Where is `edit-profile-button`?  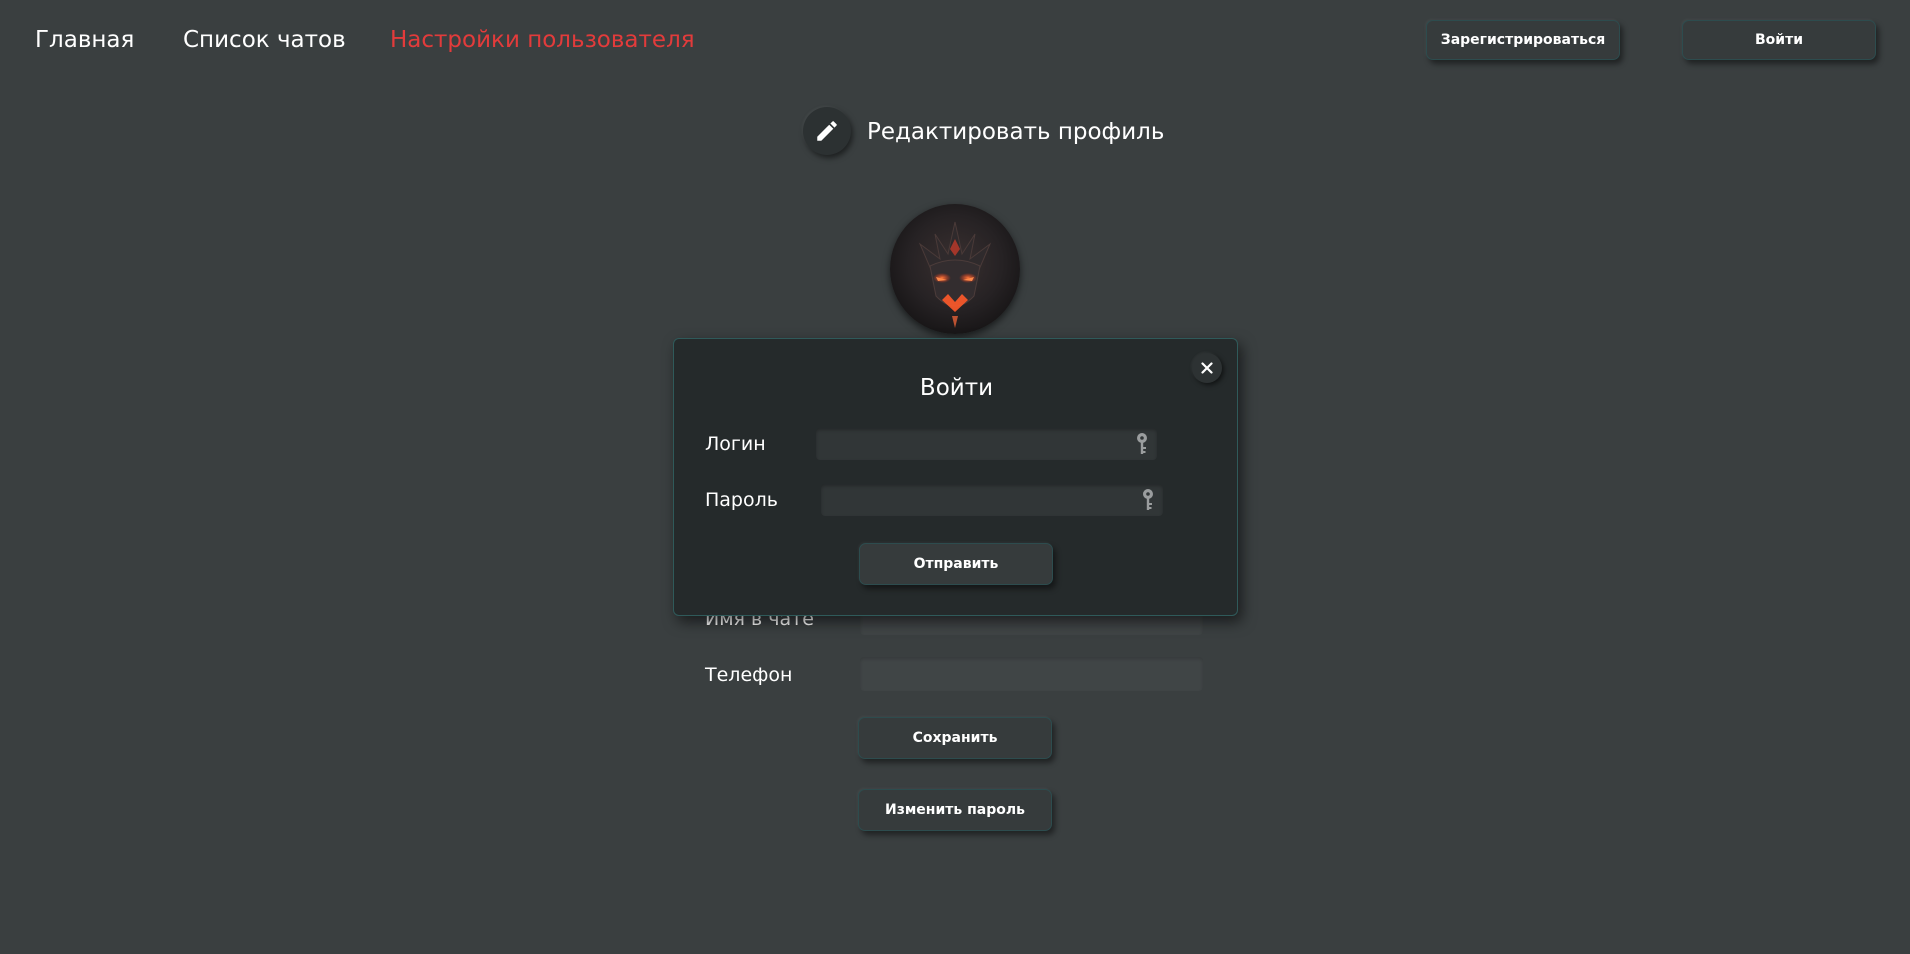 edit-profile-button is located at coordinates (827, 131).